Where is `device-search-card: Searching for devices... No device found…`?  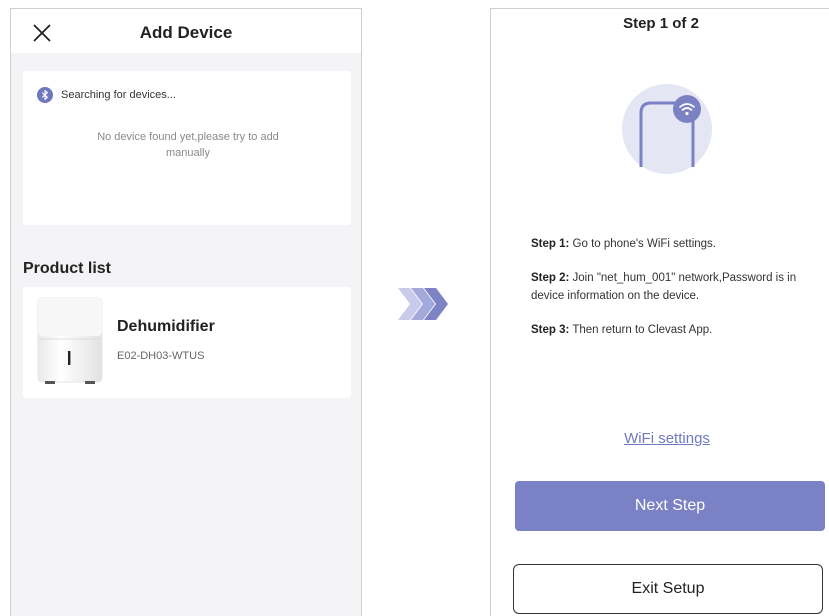 device-search-card: Searching for devices... No device found… is located at coordinates (187, 148).